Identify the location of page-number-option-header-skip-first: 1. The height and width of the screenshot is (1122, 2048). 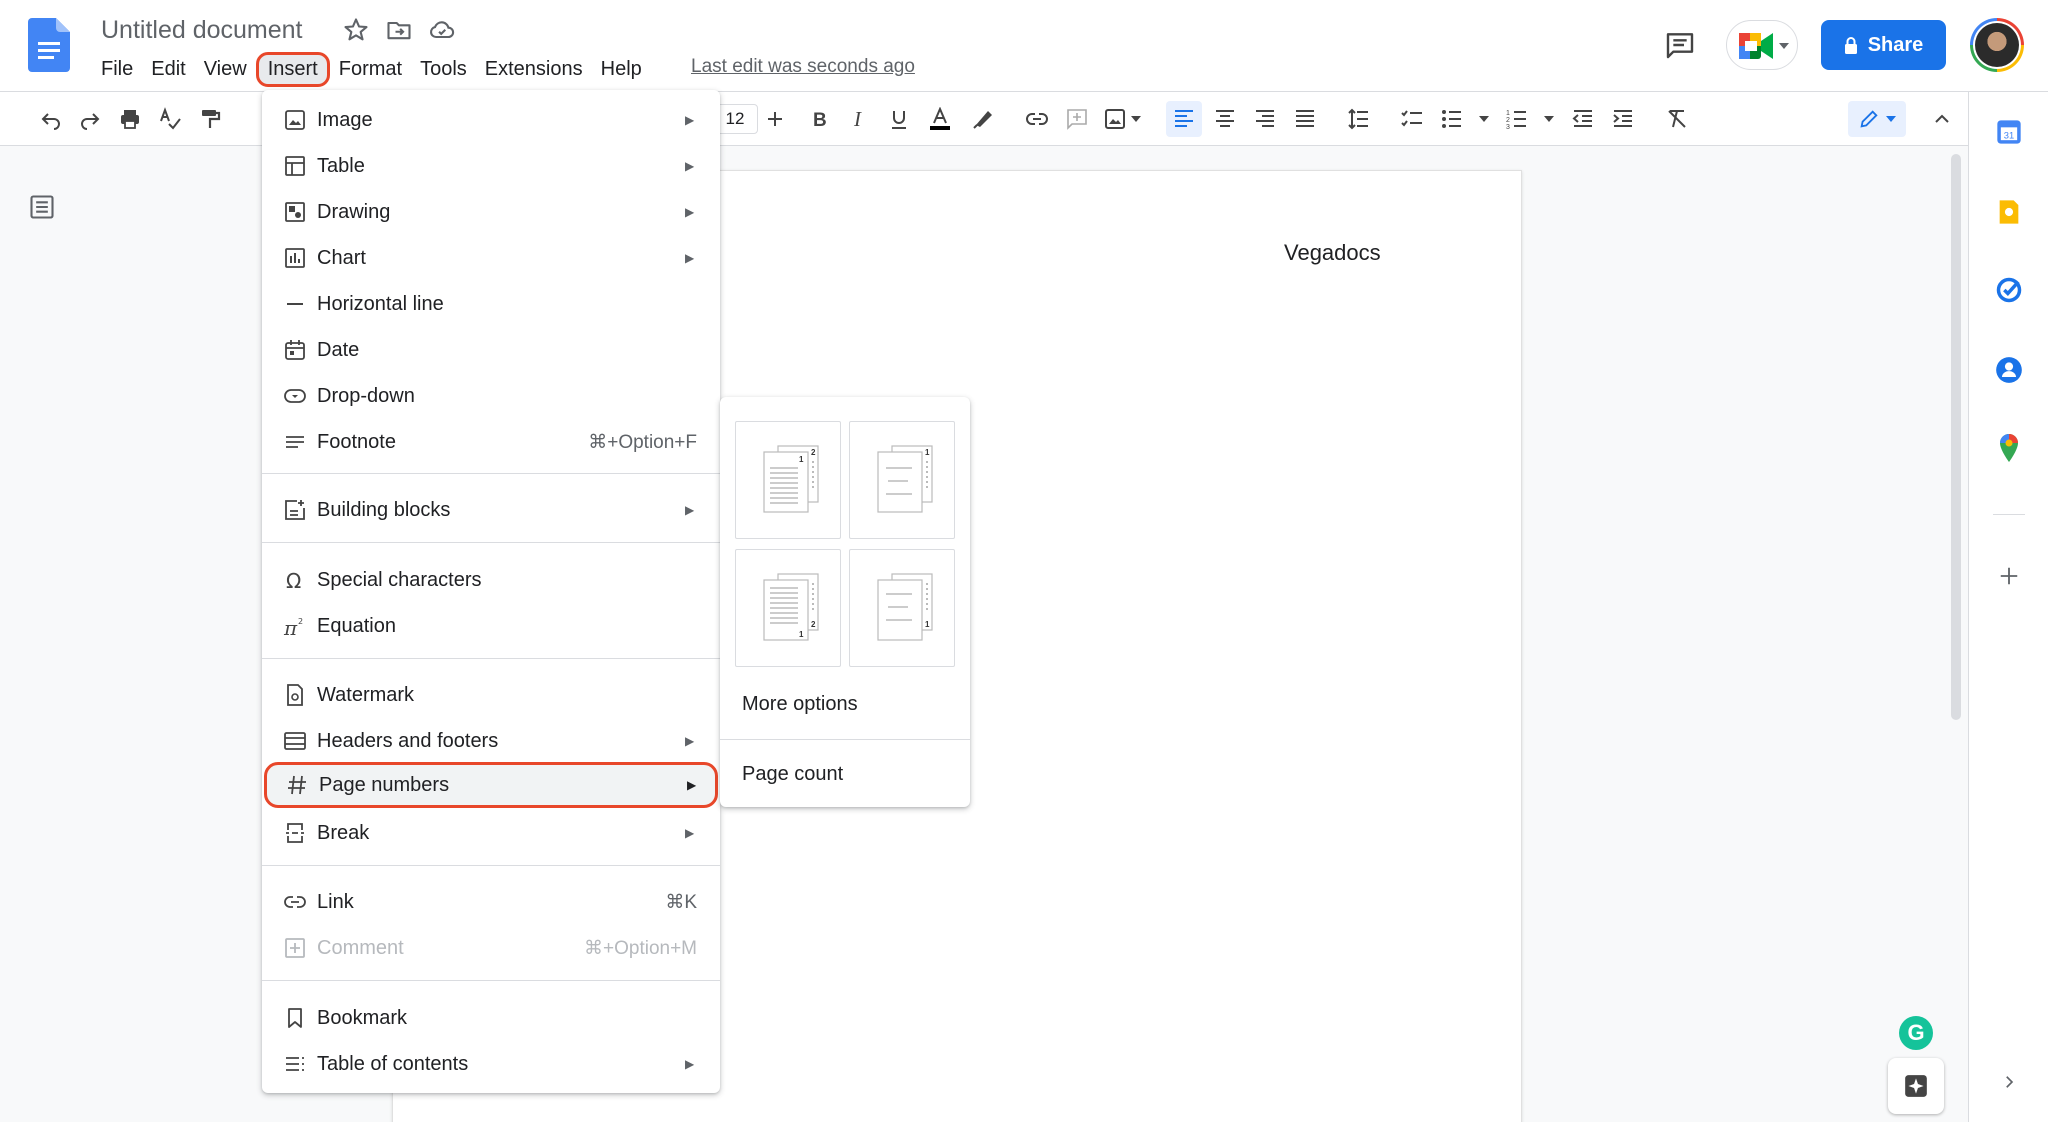
(902, 480).